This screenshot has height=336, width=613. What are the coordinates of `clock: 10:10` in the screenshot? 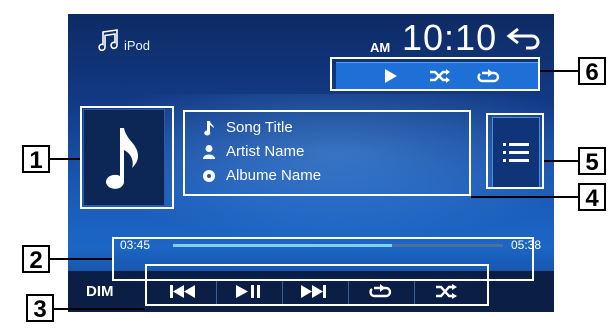 It's located at (450, 37).